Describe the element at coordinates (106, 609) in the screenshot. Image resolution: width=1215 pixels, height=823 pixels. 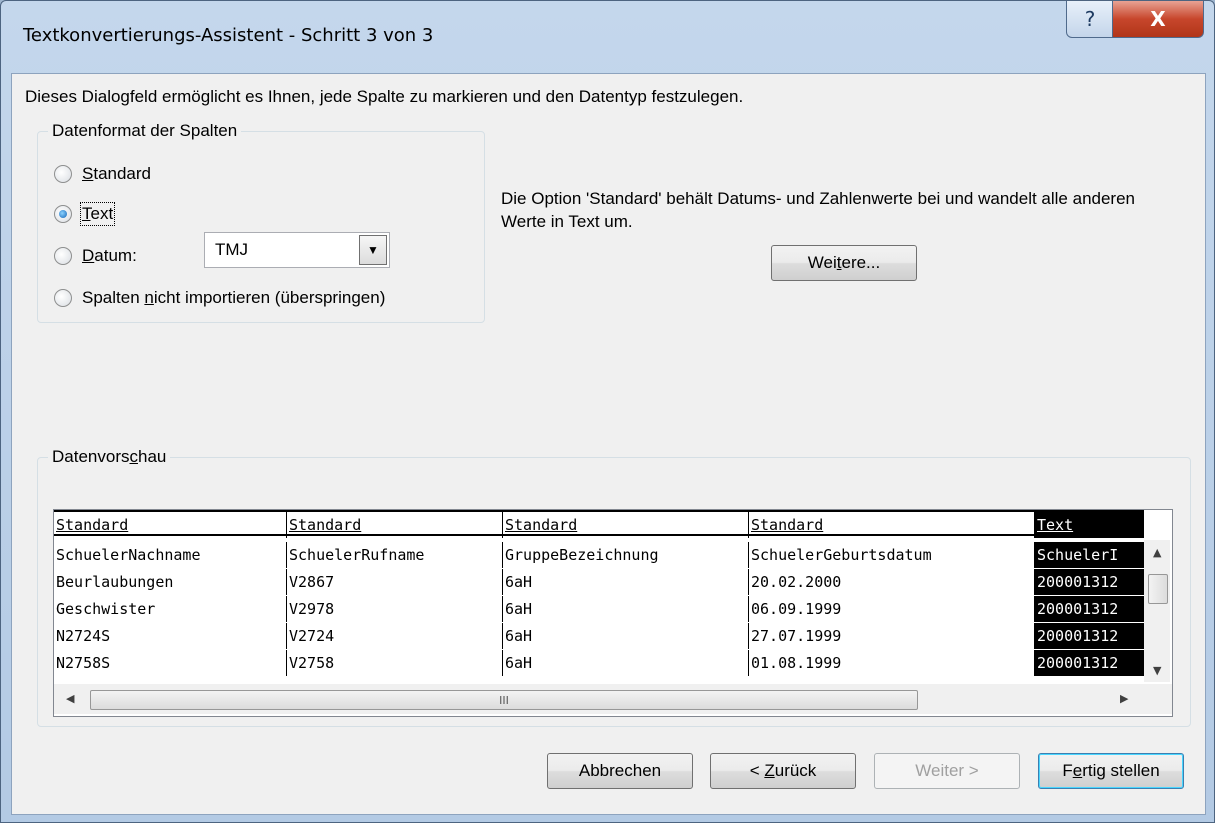
I see `table-cell: Geschwister` at that location.